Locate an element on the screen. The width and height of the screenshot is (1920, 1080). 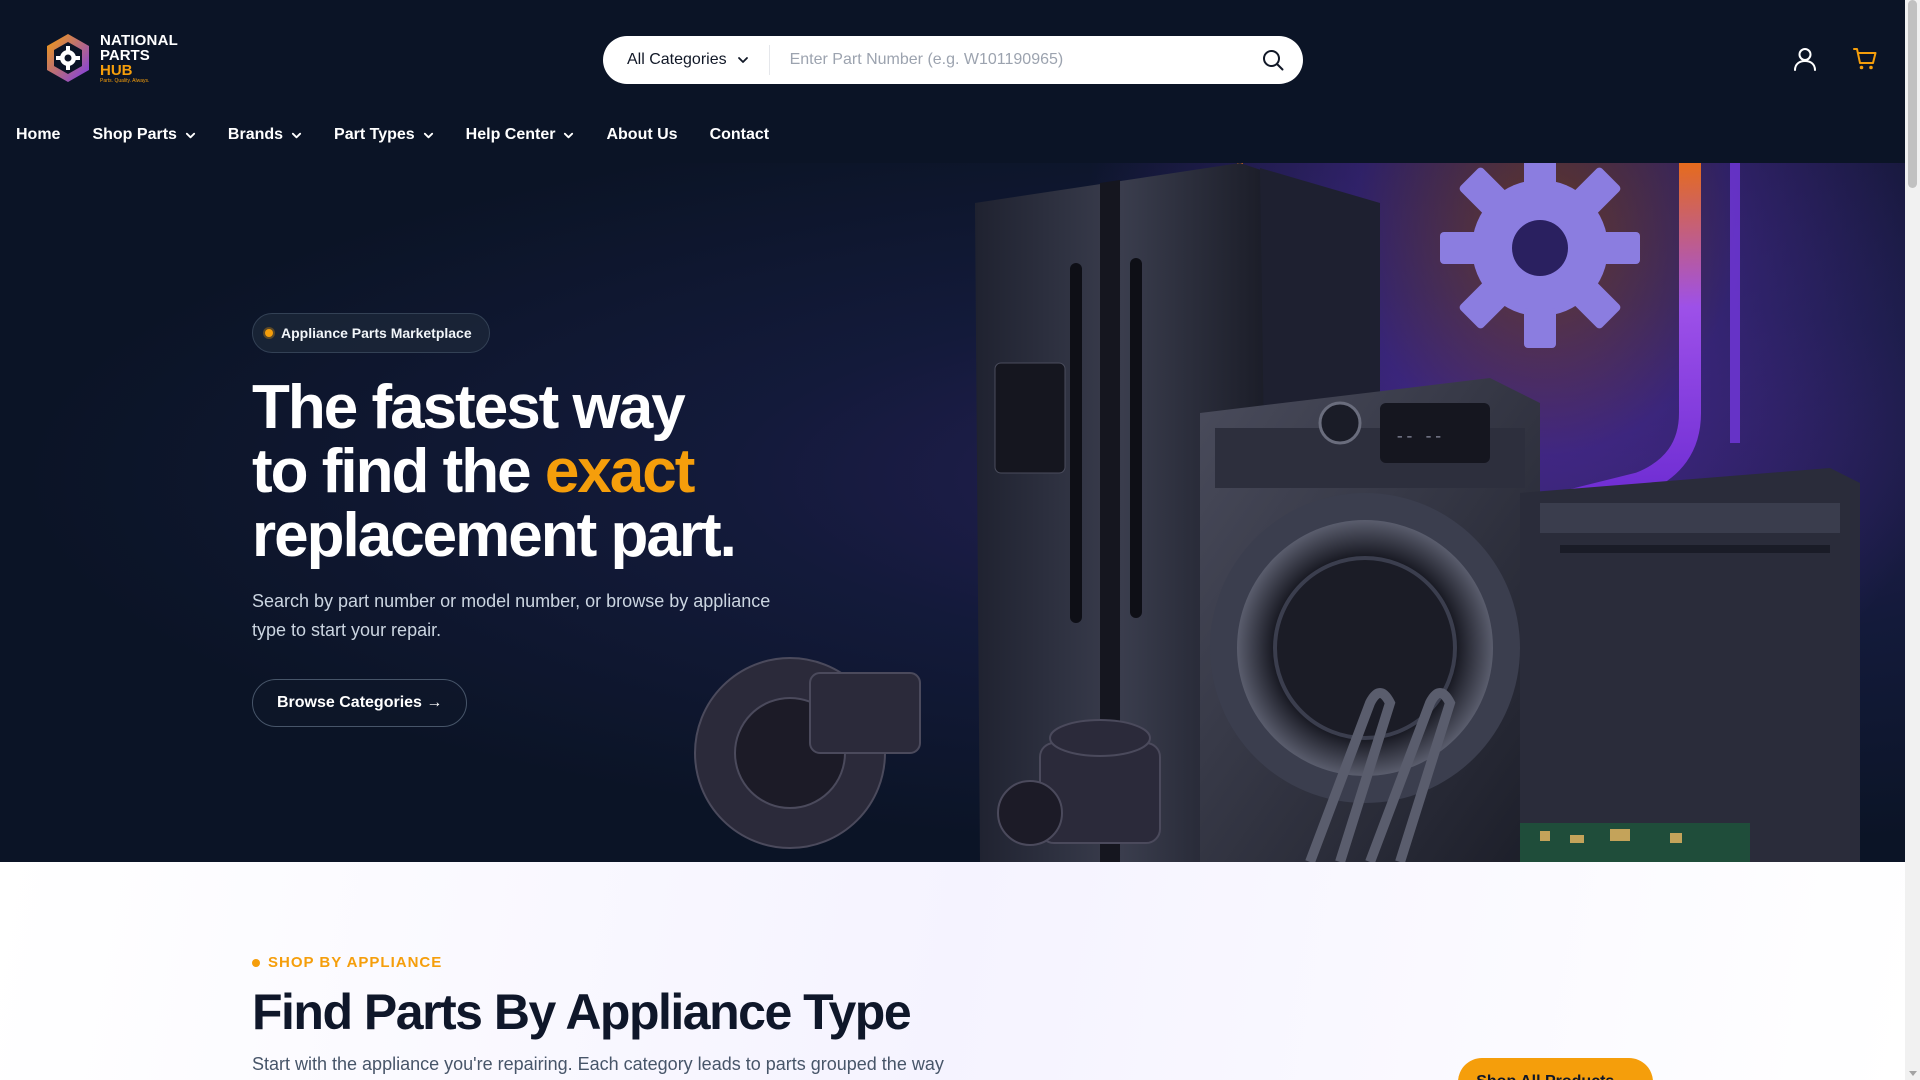
search-icon is located at coordinates (1273, 60).